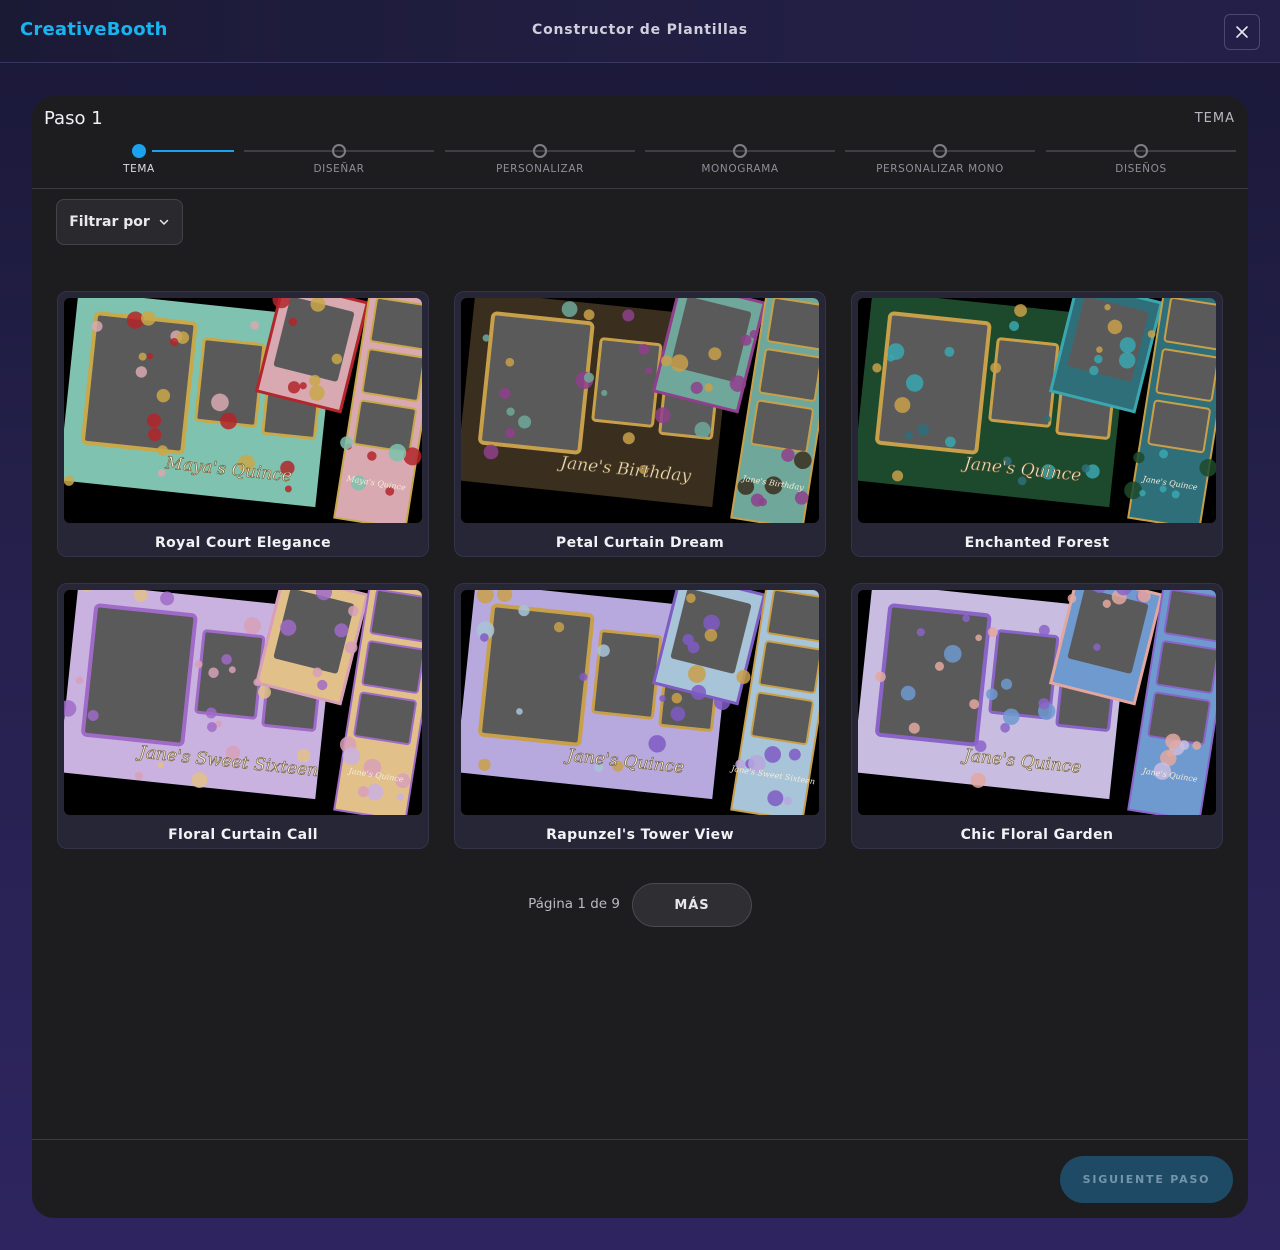  Describe the element at coordinates (139, 169) in the screenshot. I see `step-label: TEMA` at that location.